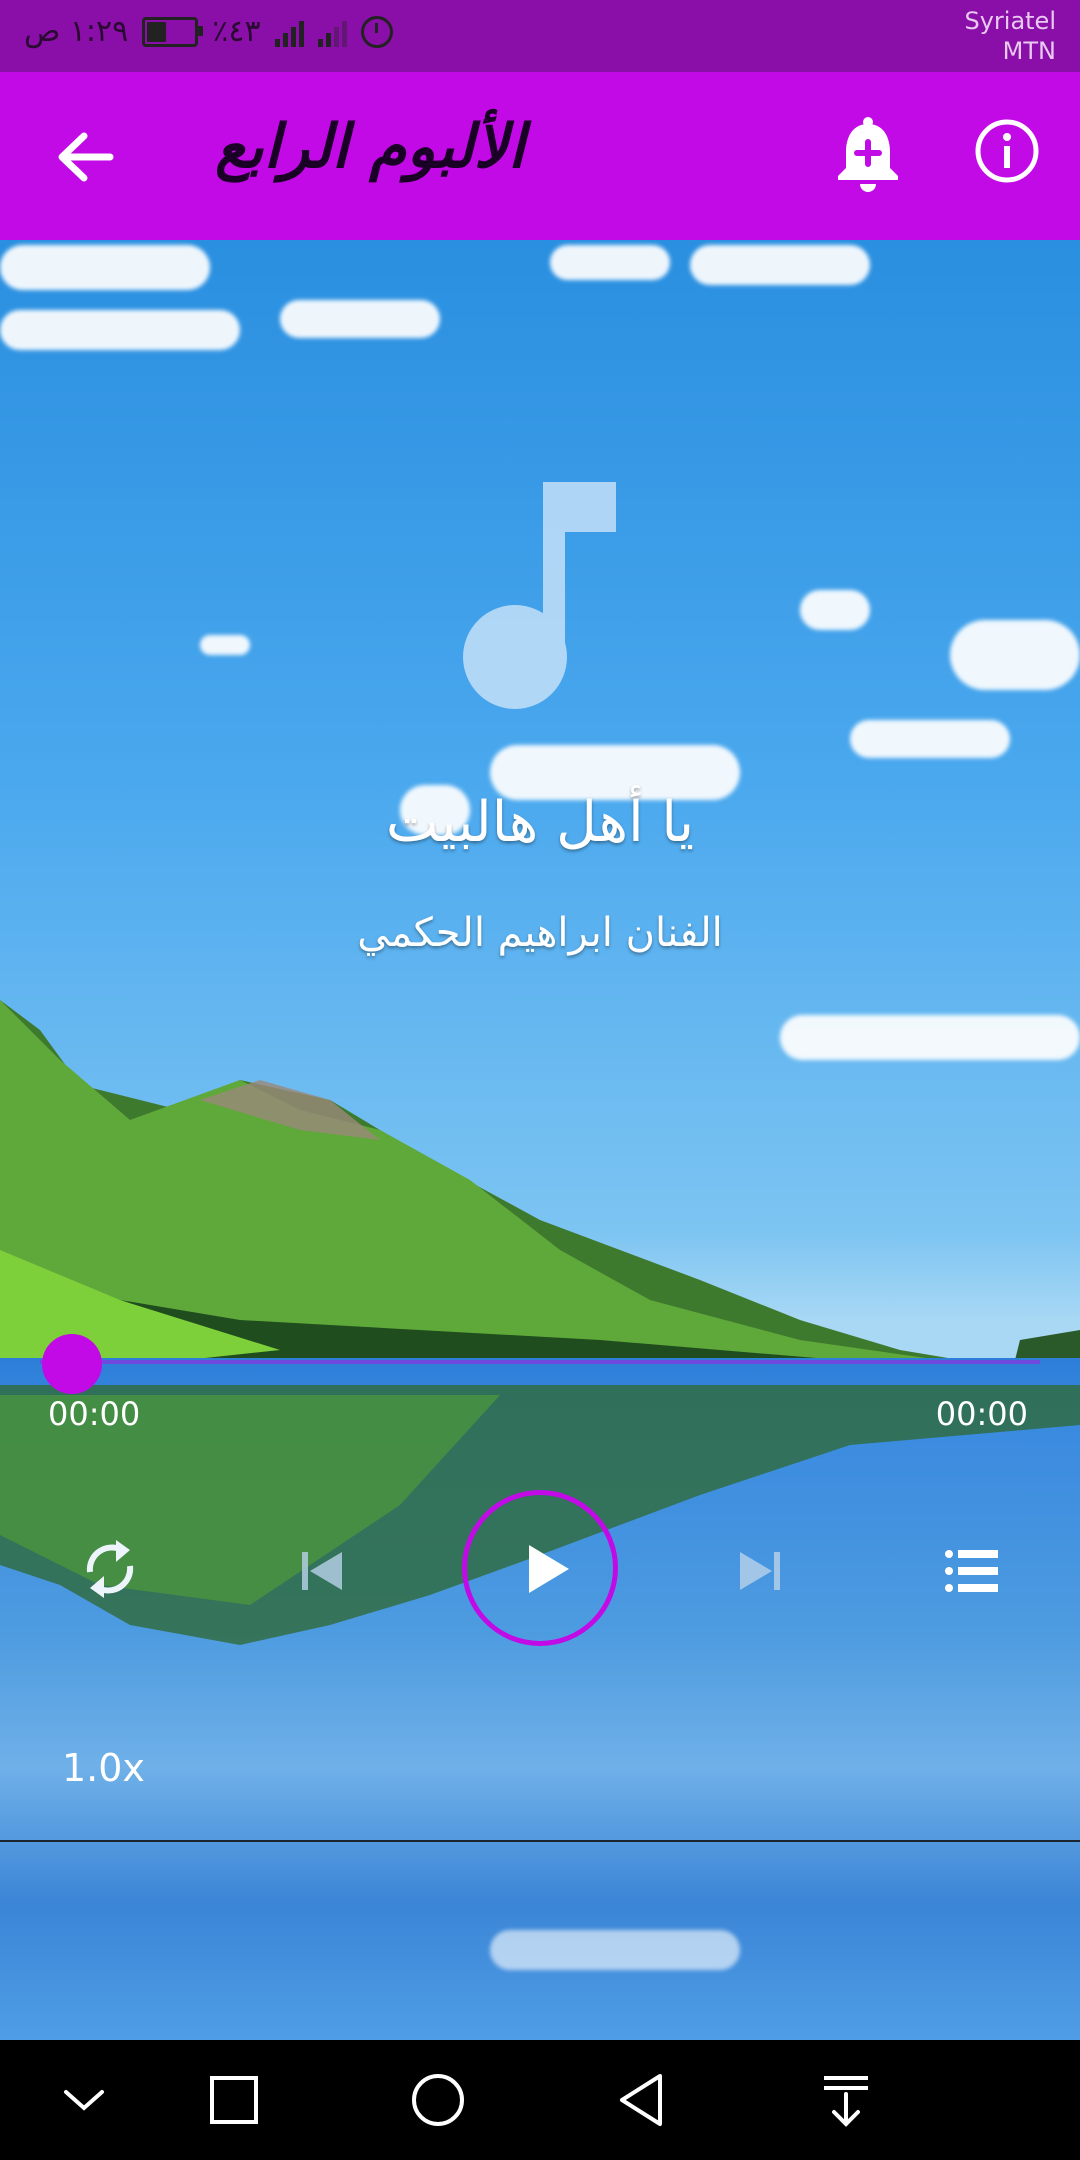 Image resolution: width=1080 pixels, height=2160 pixels. Describe the element at coordinates (642, 2100) in the screenshot. I see `back-icon` at that location.